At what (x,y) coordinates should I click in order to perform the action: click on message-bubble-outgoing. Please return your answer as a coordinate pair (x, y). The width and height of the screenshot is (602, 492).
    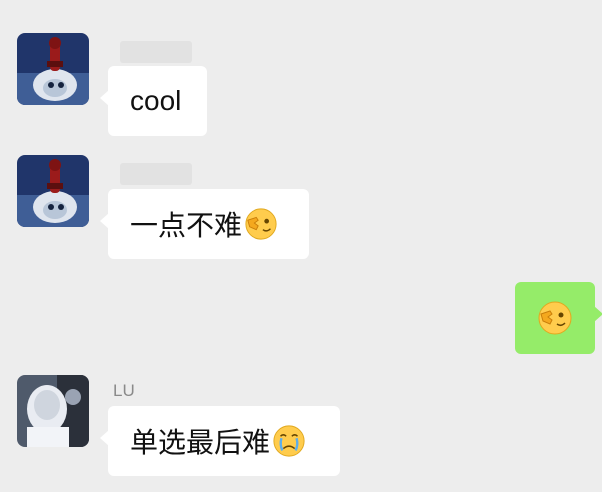
    Looking at the image, I should click on (558, 318).